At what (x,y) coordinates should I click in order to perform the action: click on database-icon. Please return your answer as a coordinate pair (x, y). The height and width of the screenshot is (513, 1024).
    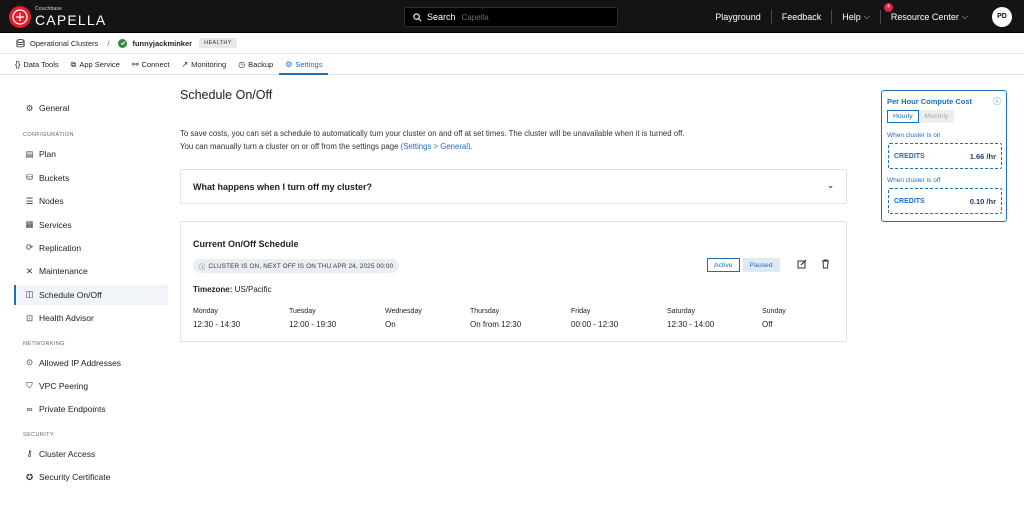
    Looking at the image, I should click on (20, 42).